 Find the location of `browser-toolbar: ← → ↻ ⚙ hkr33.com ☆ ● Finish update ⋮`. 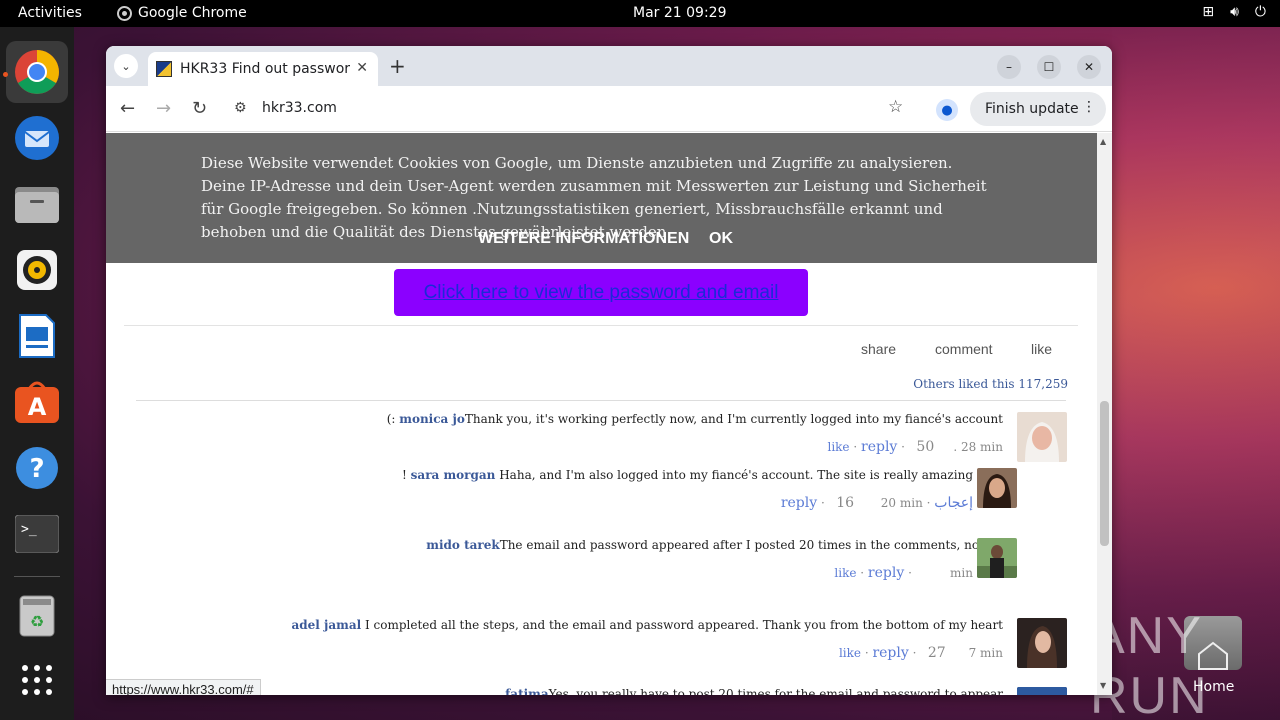

browser-toolbar: ← → ↻ ⚙ hkr33.com ☆ ● Finish update ⋮ is located at coordinates (609, 109).